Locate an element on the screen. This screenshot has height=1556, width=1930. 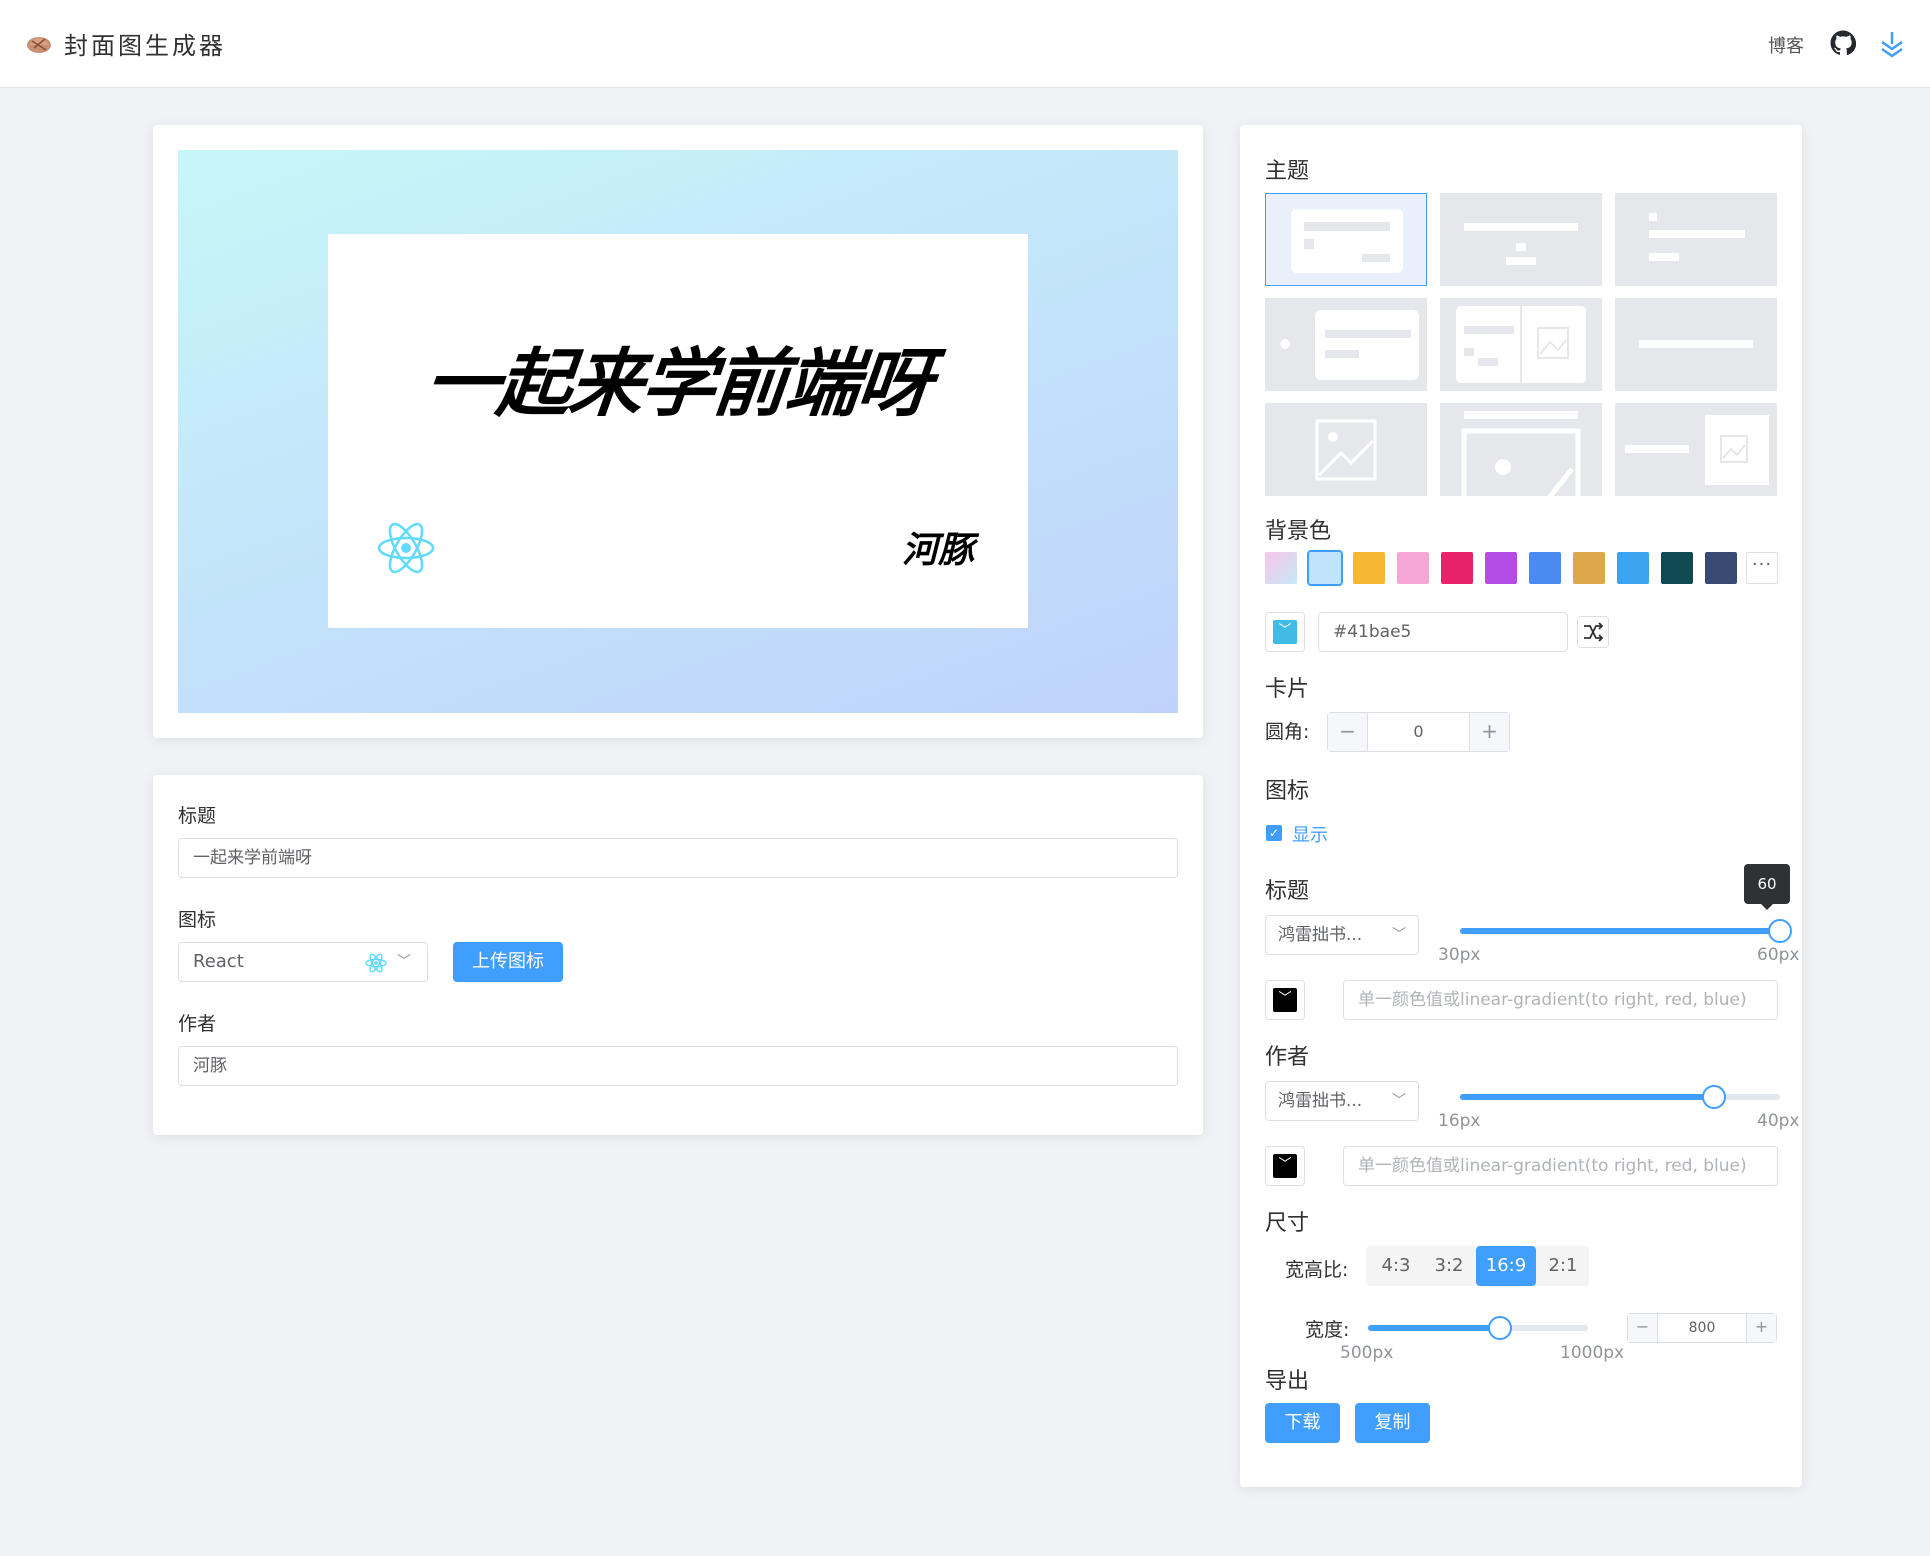
title-size-slider is located at coordinates (1626, 931).